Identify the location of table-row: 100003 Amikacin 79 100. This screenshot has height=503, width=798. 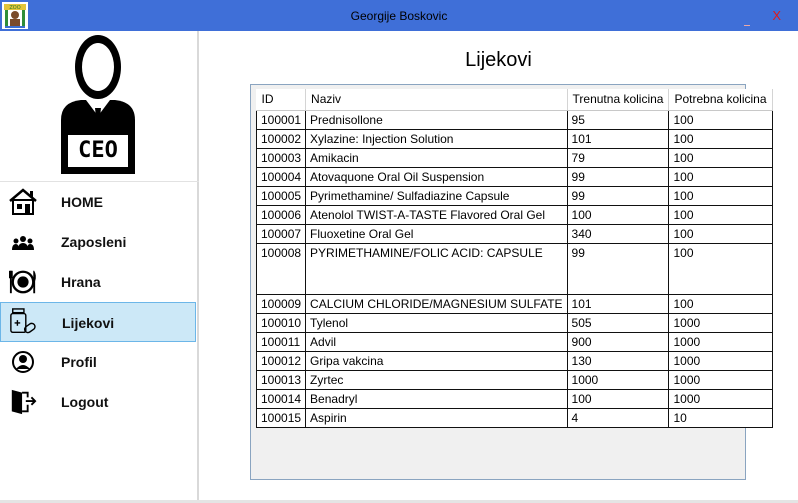
(514, 158).